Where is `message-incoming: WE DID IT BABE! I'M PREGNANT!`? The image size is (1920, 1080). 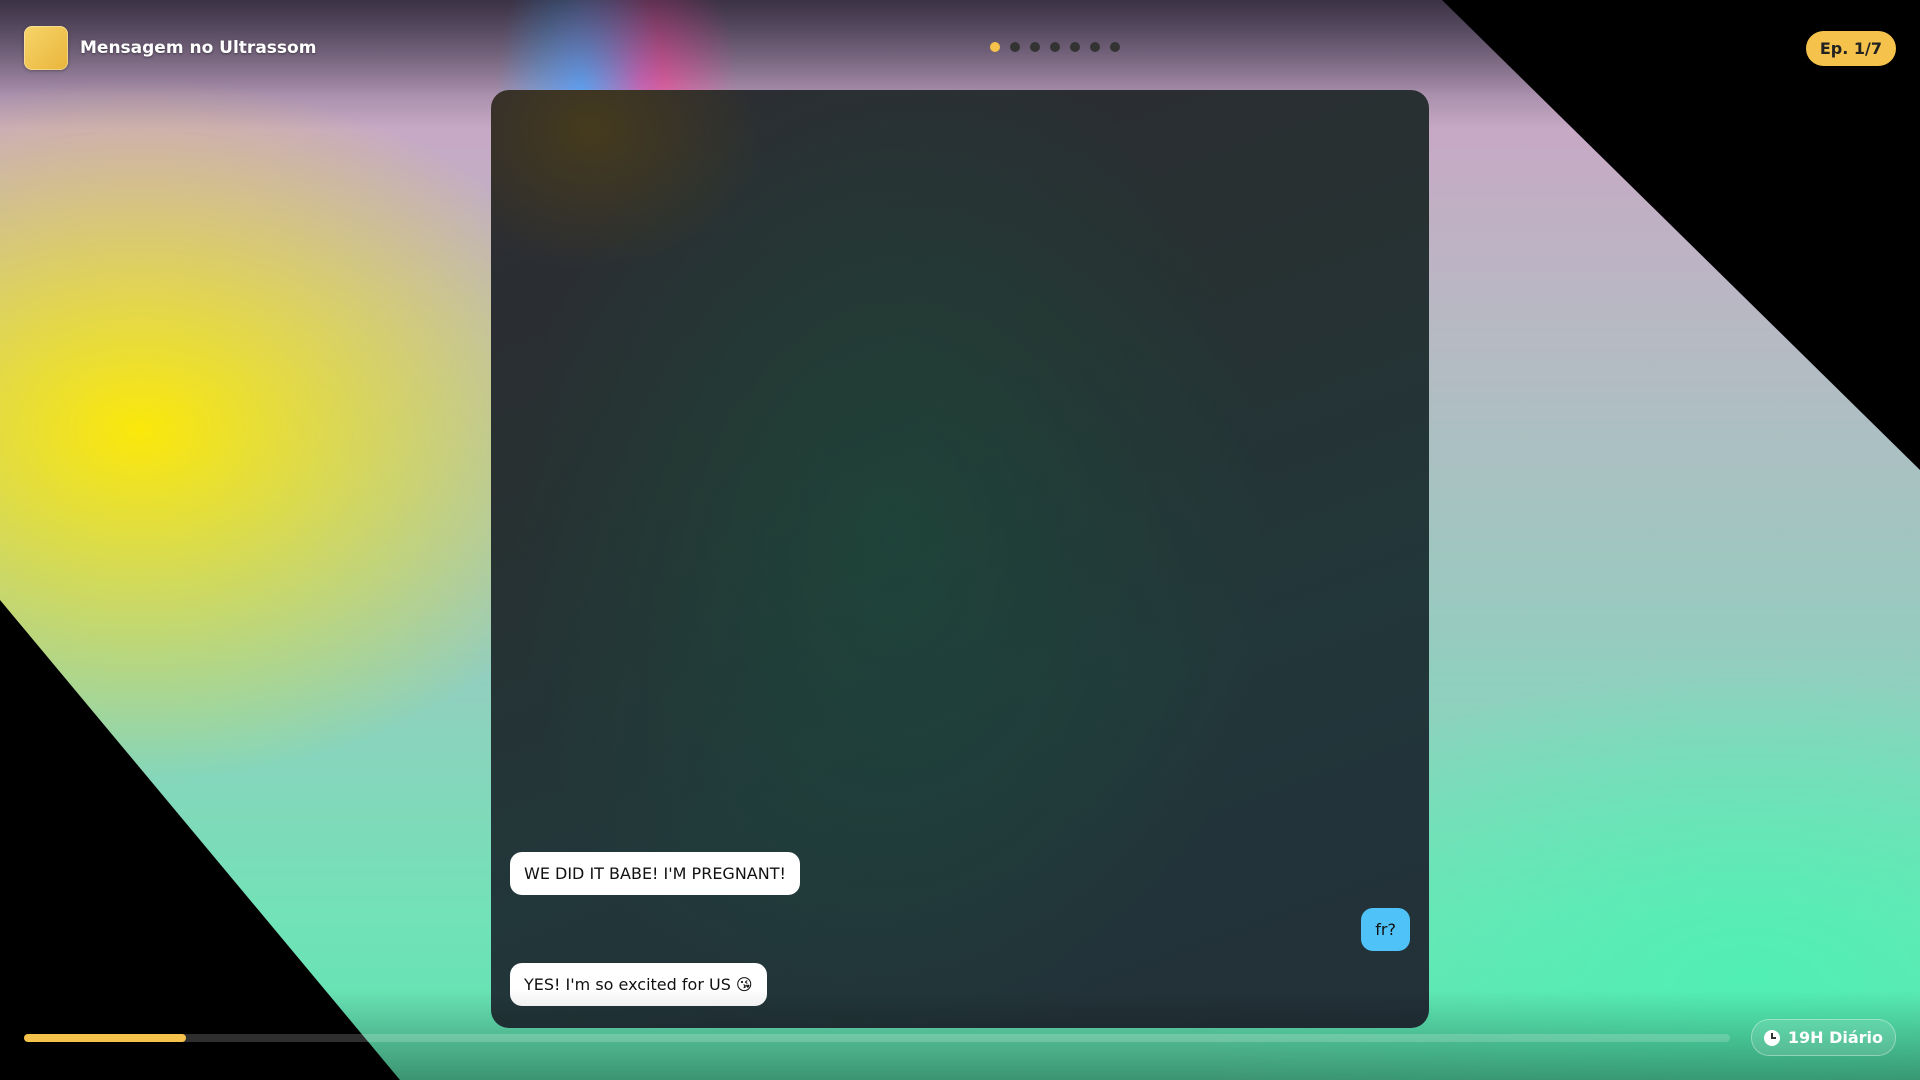 message-incoming: WE DID IT BABE! I'M PREGNANT! is located at coordinates (655, 873).